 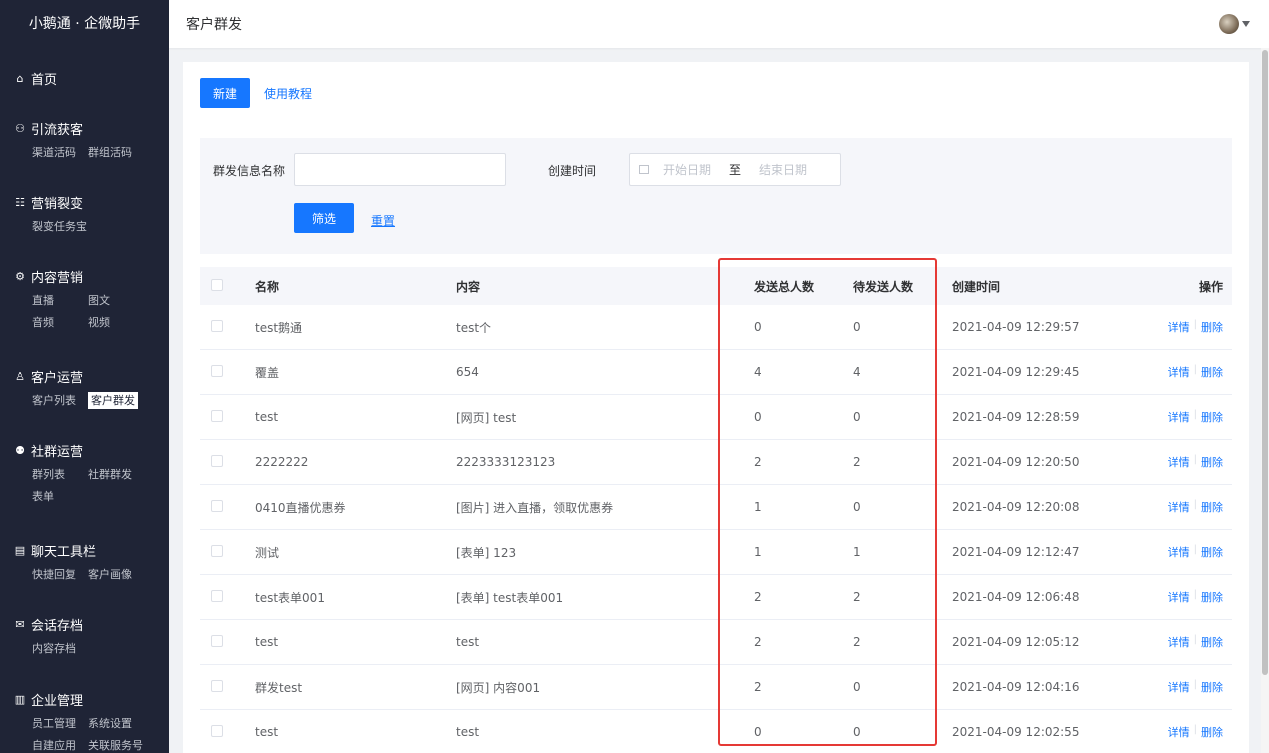 I want to click on sidebar-sub-item-label: 员工管理, so click(x=54, y=723).